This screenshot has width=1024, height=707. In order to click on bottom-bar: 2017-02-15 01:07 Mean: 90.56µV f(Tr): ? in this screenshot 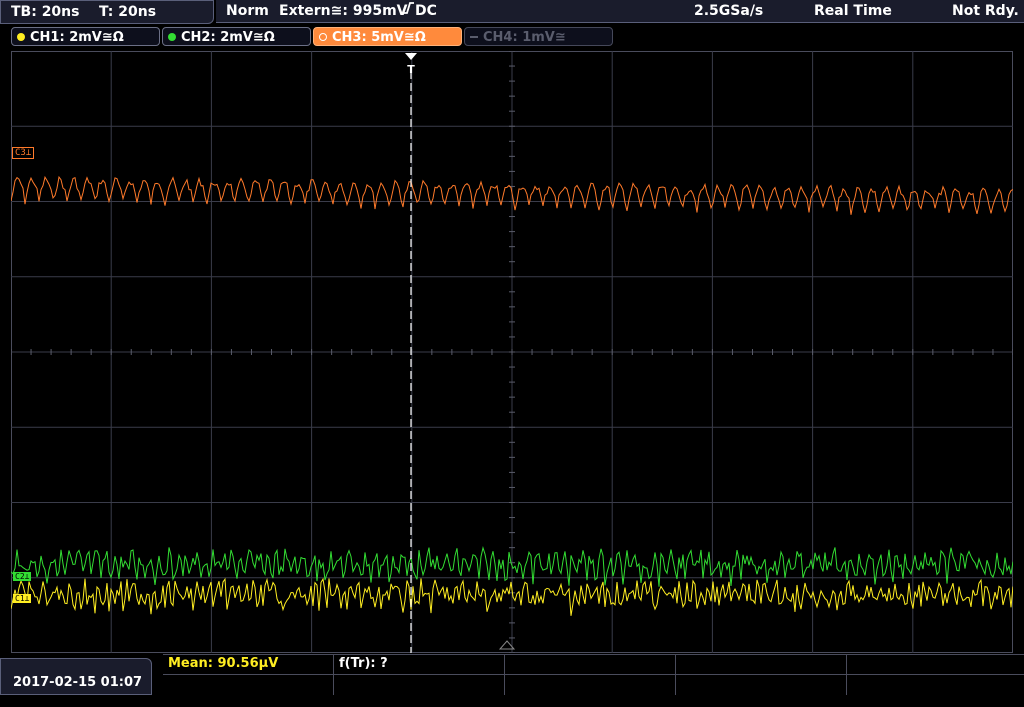, I will do `click(512, 674)`.